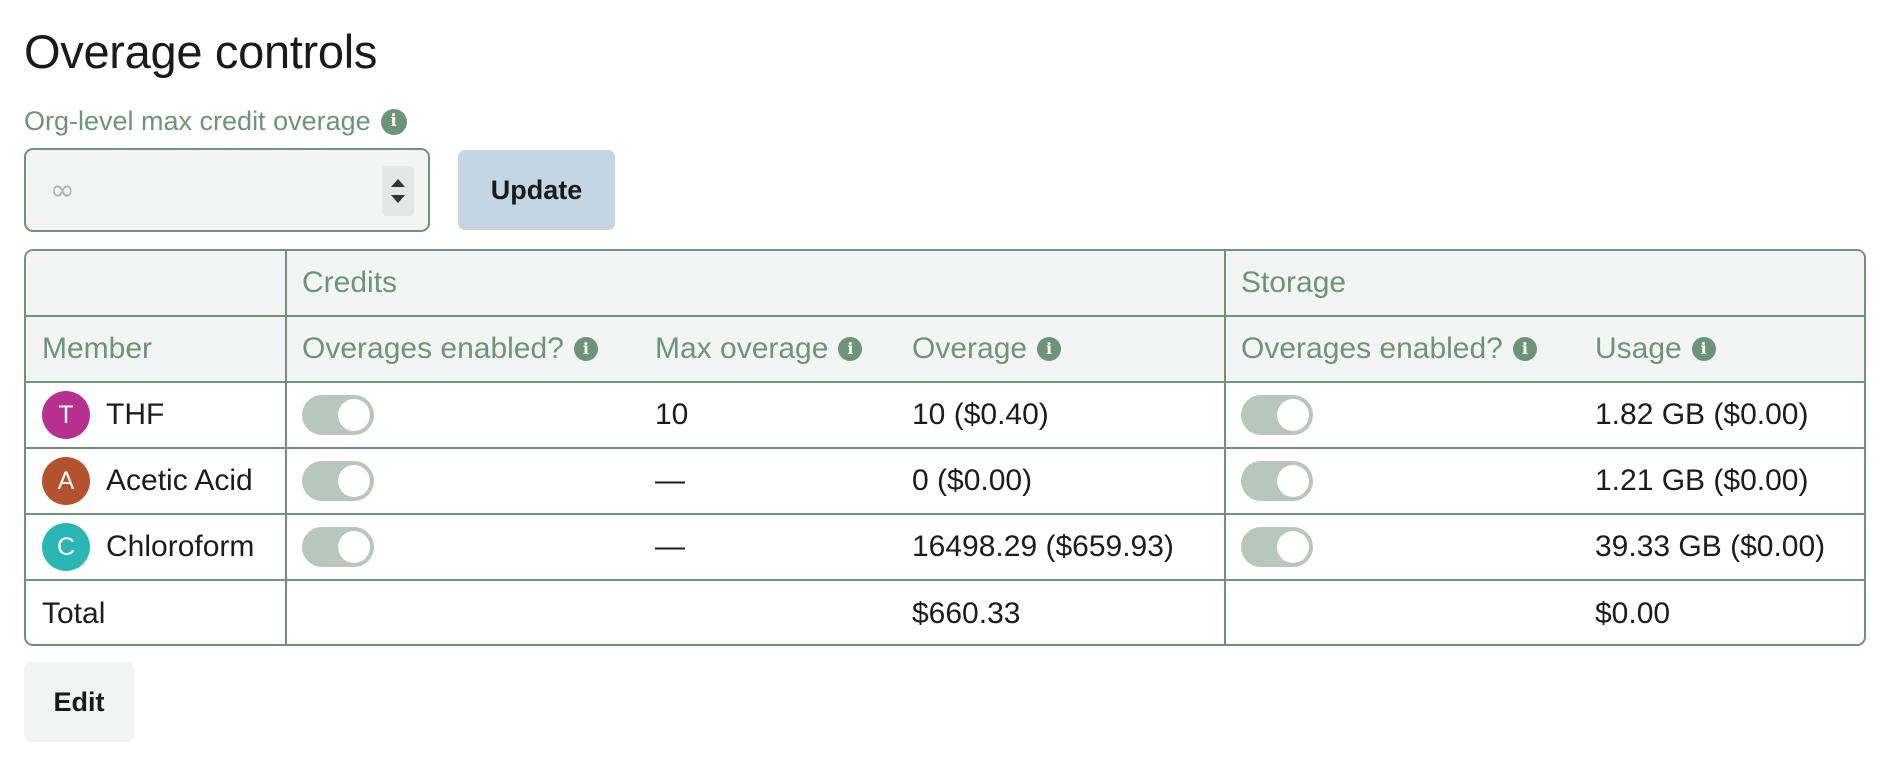  I want to click on stepper-up-icon, so click(398, 183).